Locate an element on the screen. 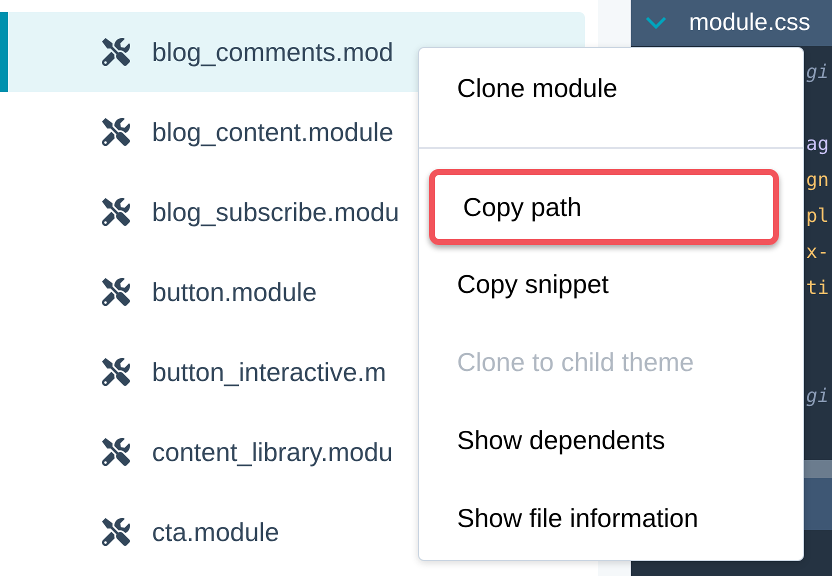 The height and width of the screenshot is (576, 832). menu-item: Show file information is located at coordinates (611, 518).